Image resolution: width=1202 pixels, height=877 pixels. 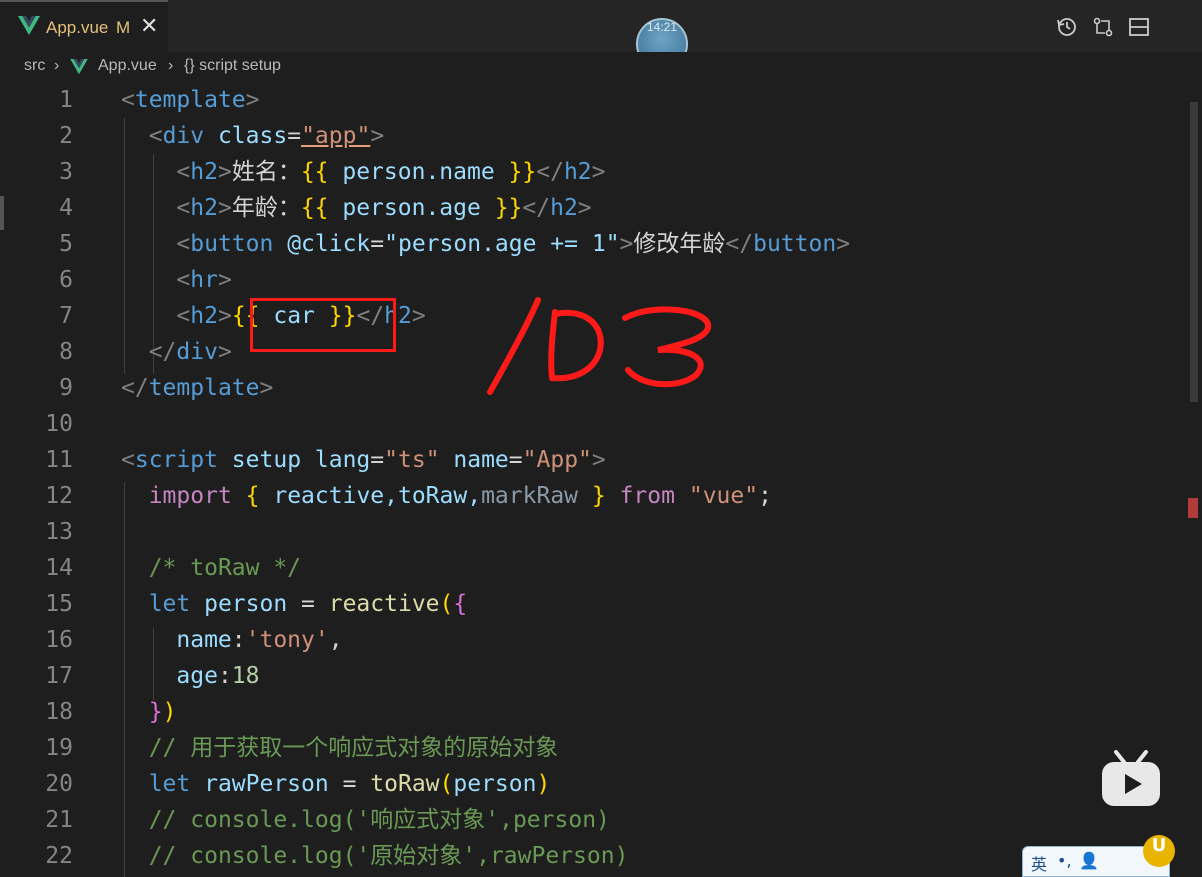 I want to click on close-icon: ✕, so click(x=149, y=26).